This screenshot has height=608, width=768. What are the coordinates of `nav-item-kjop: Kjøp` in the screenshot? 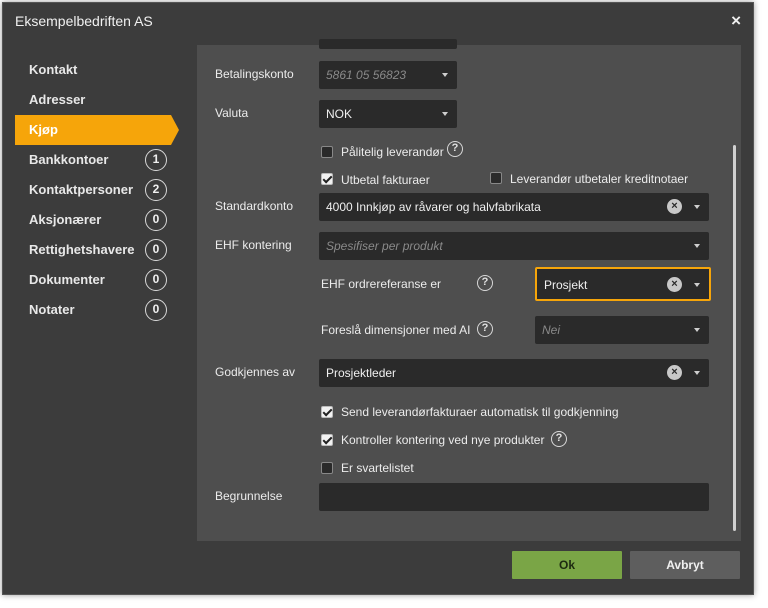 It's located at (97, 130).